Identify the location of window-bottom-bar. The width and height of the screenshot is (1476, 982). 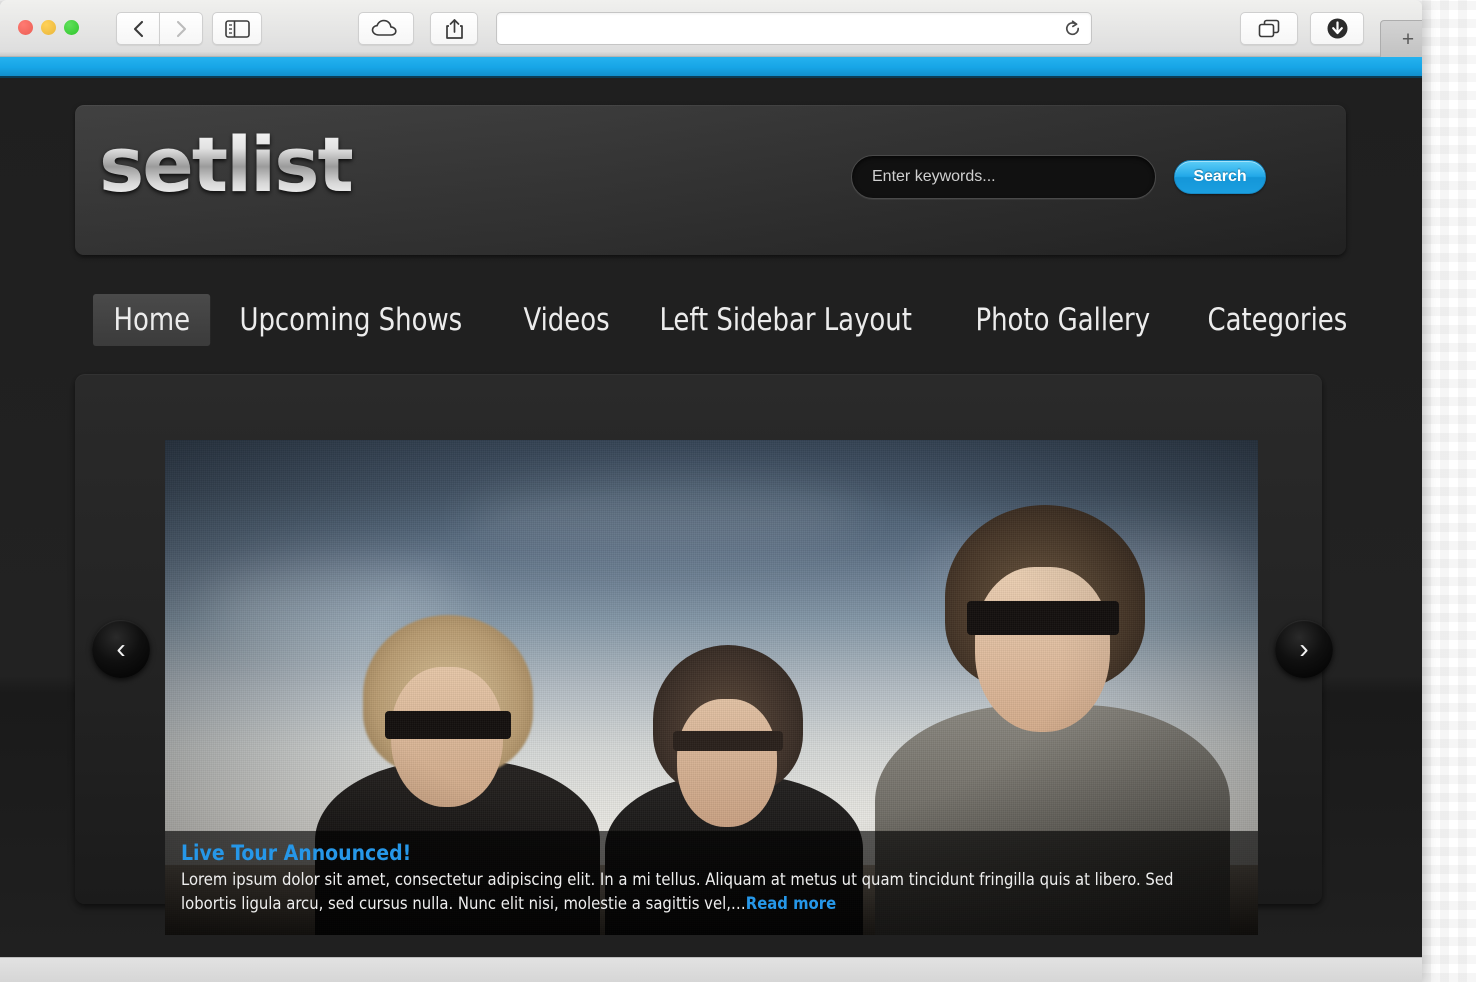
(711, 969).